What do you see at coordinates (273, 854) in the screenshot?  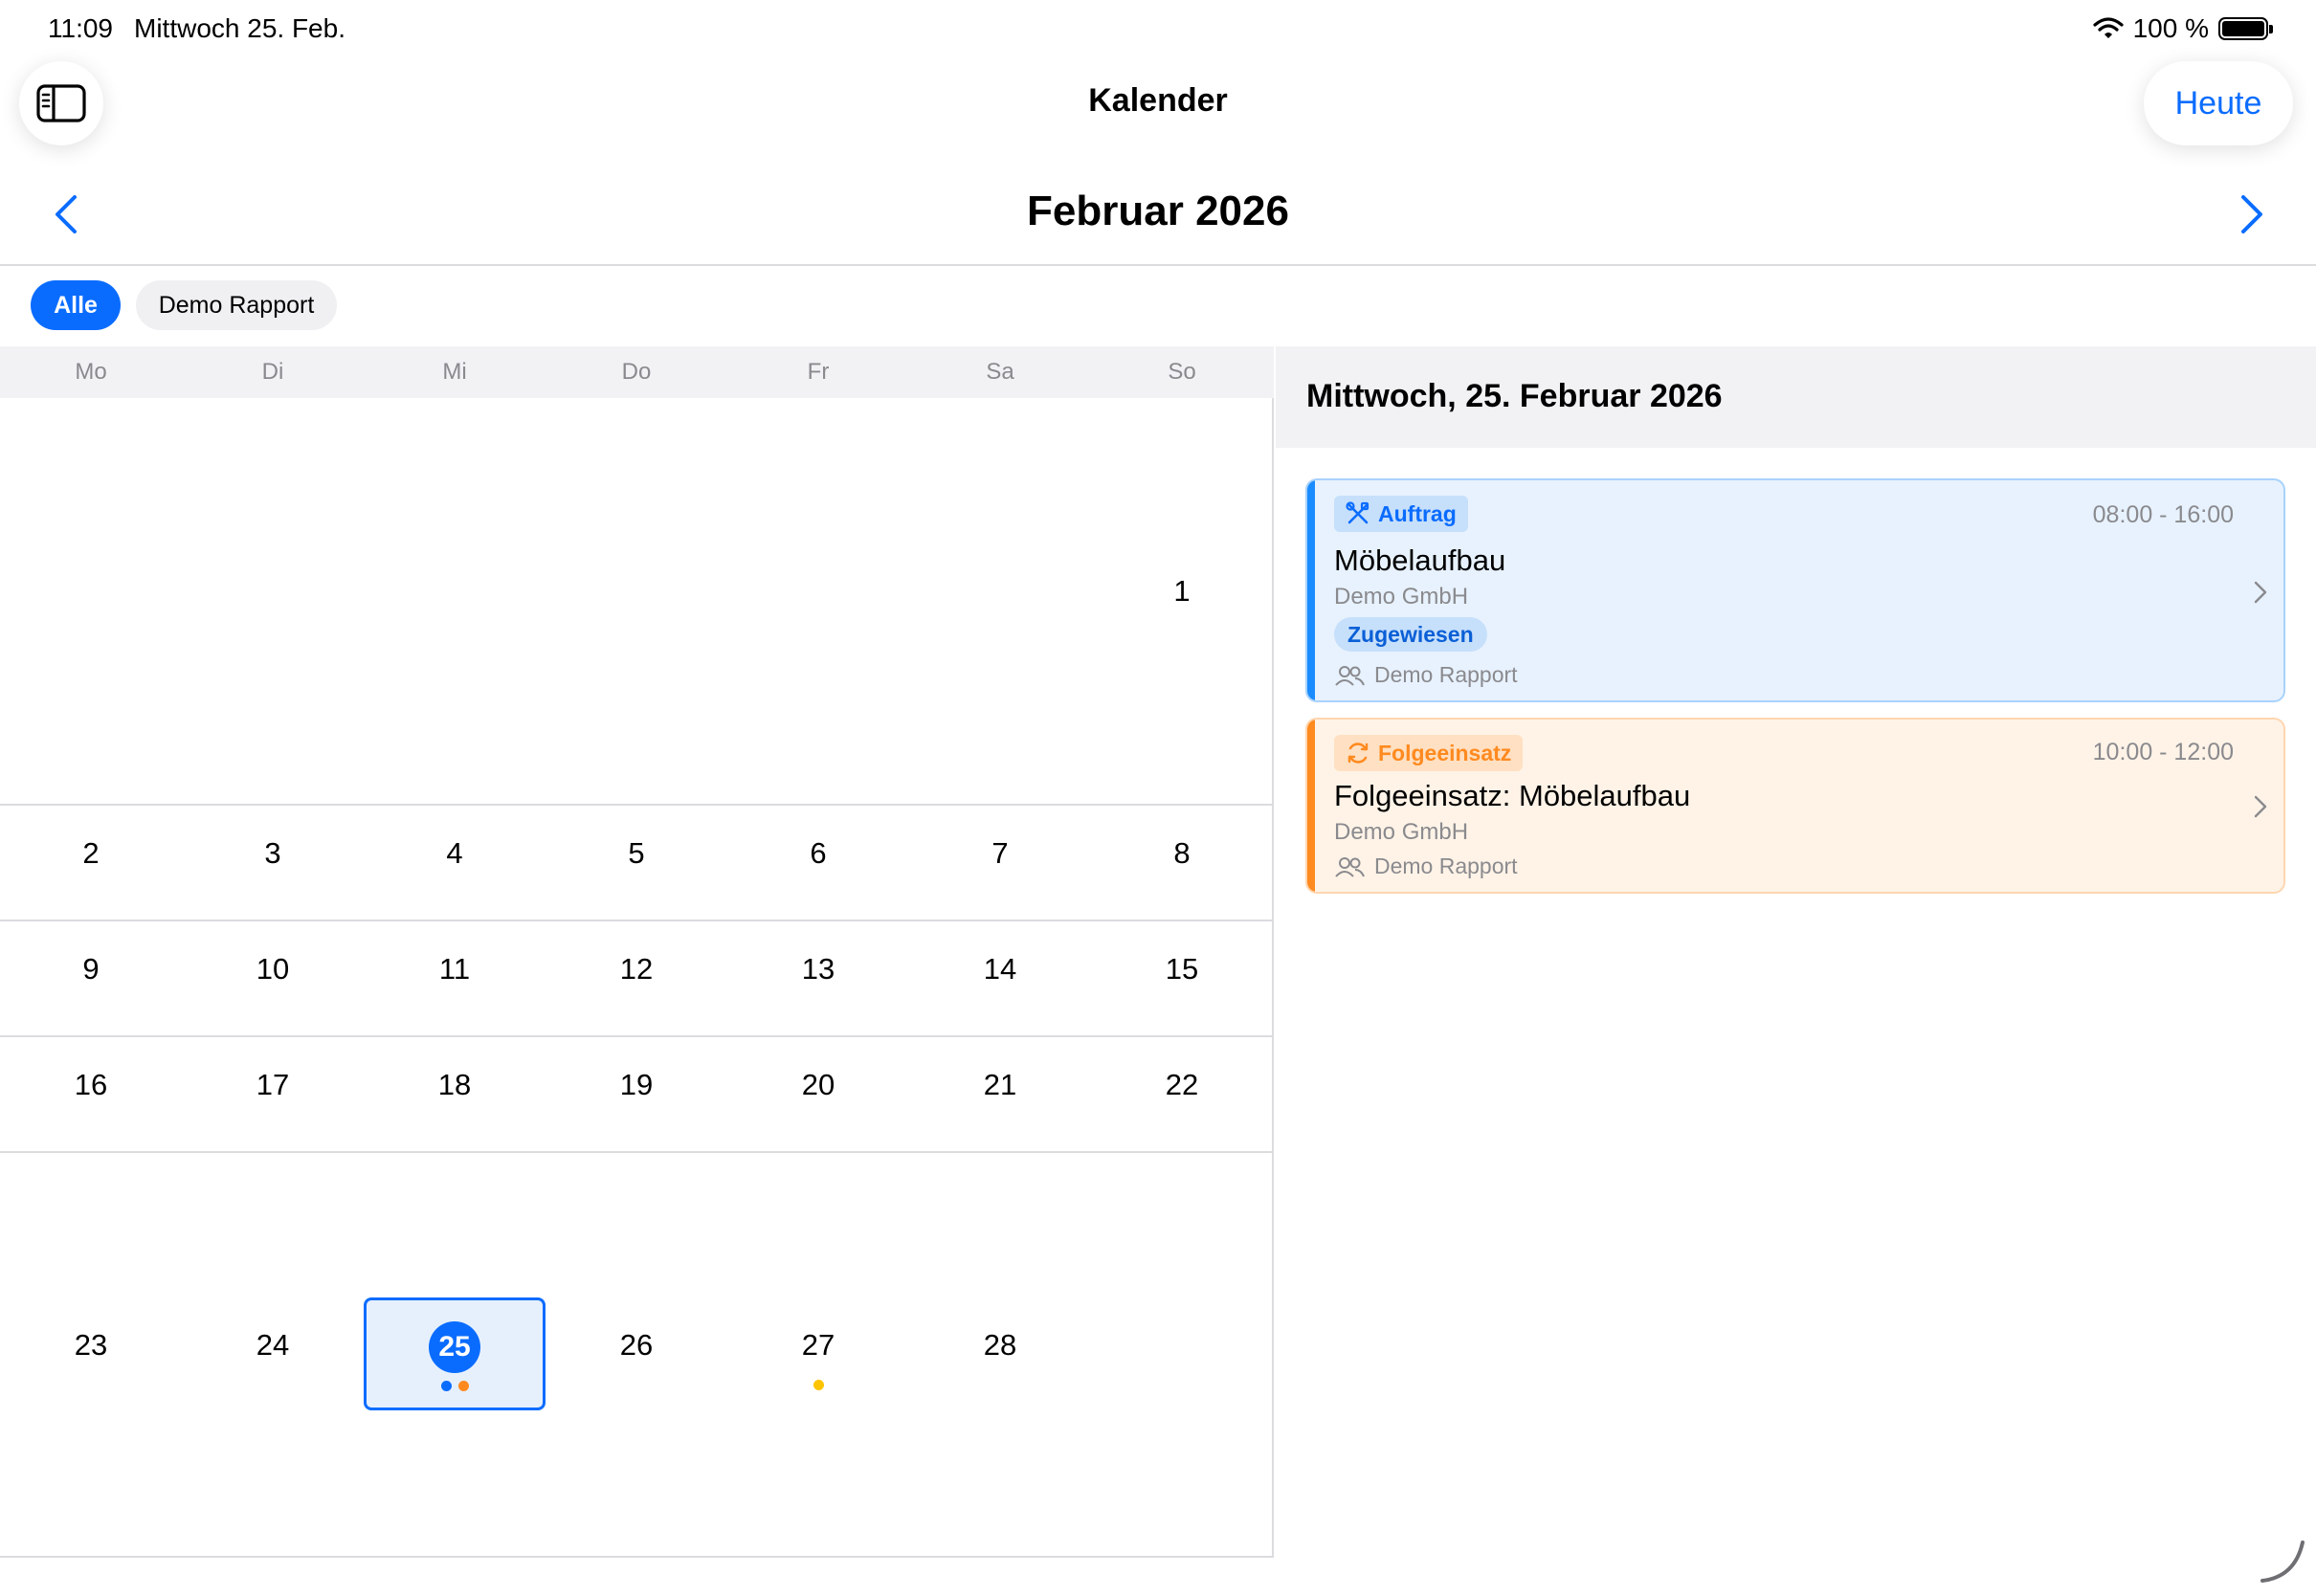 I see `day-cell: 3` at bounding box center [273, 854].